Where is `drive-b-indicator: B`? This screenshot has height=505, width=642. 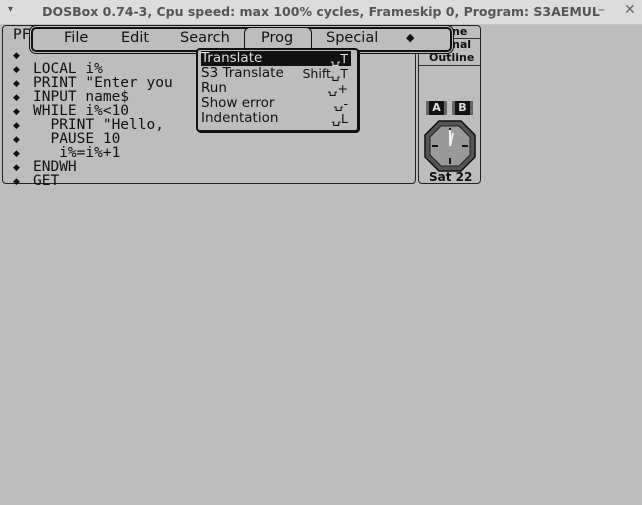
drive-b-indicator: B is located at coordinates (462, 108).